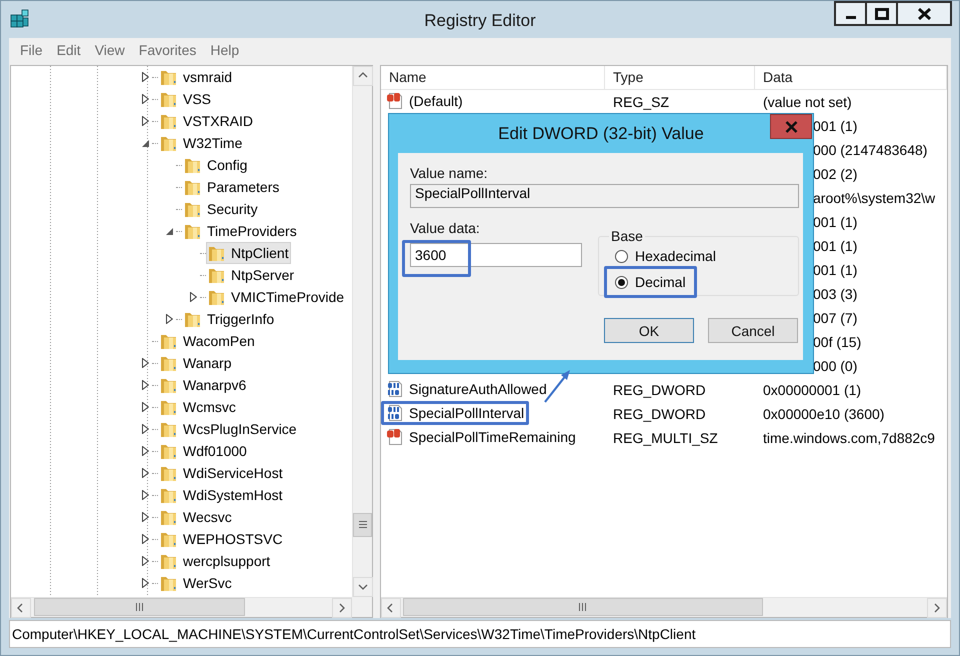 This screenshot has width=960, height=656. What do you see at coordinates (851, 17) in the screenshot?
I see `minimize-icon` at bounding box center [851, 17].